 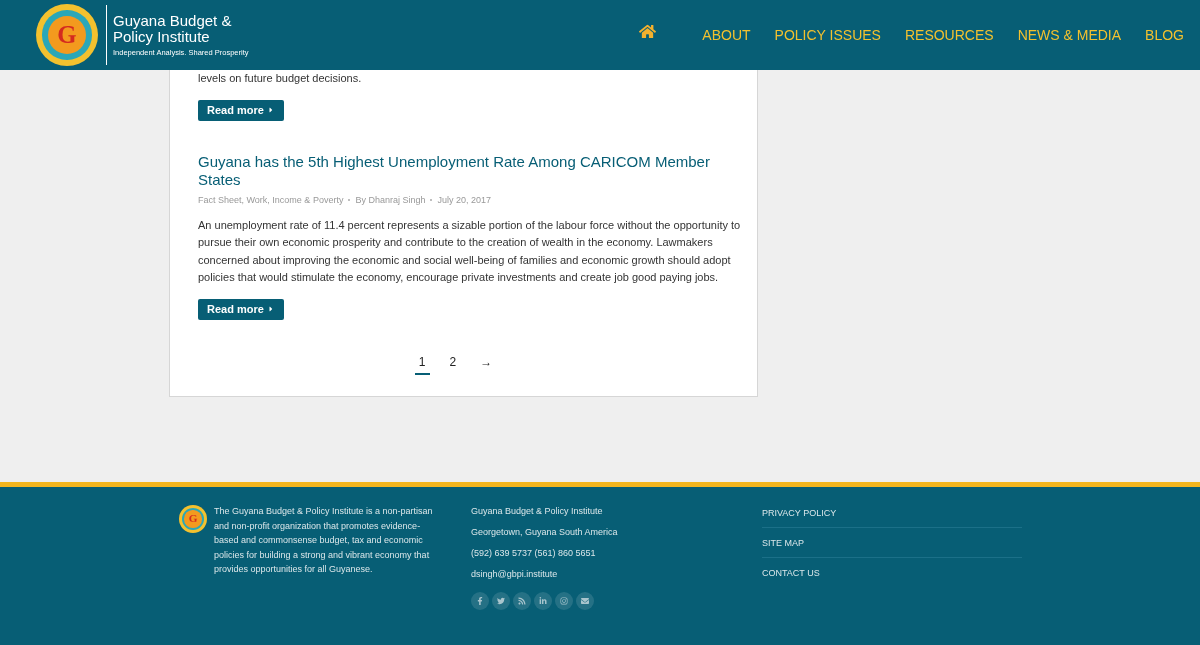 I want to click on post-date: July 20, 2017, so click(x=464, y=199).